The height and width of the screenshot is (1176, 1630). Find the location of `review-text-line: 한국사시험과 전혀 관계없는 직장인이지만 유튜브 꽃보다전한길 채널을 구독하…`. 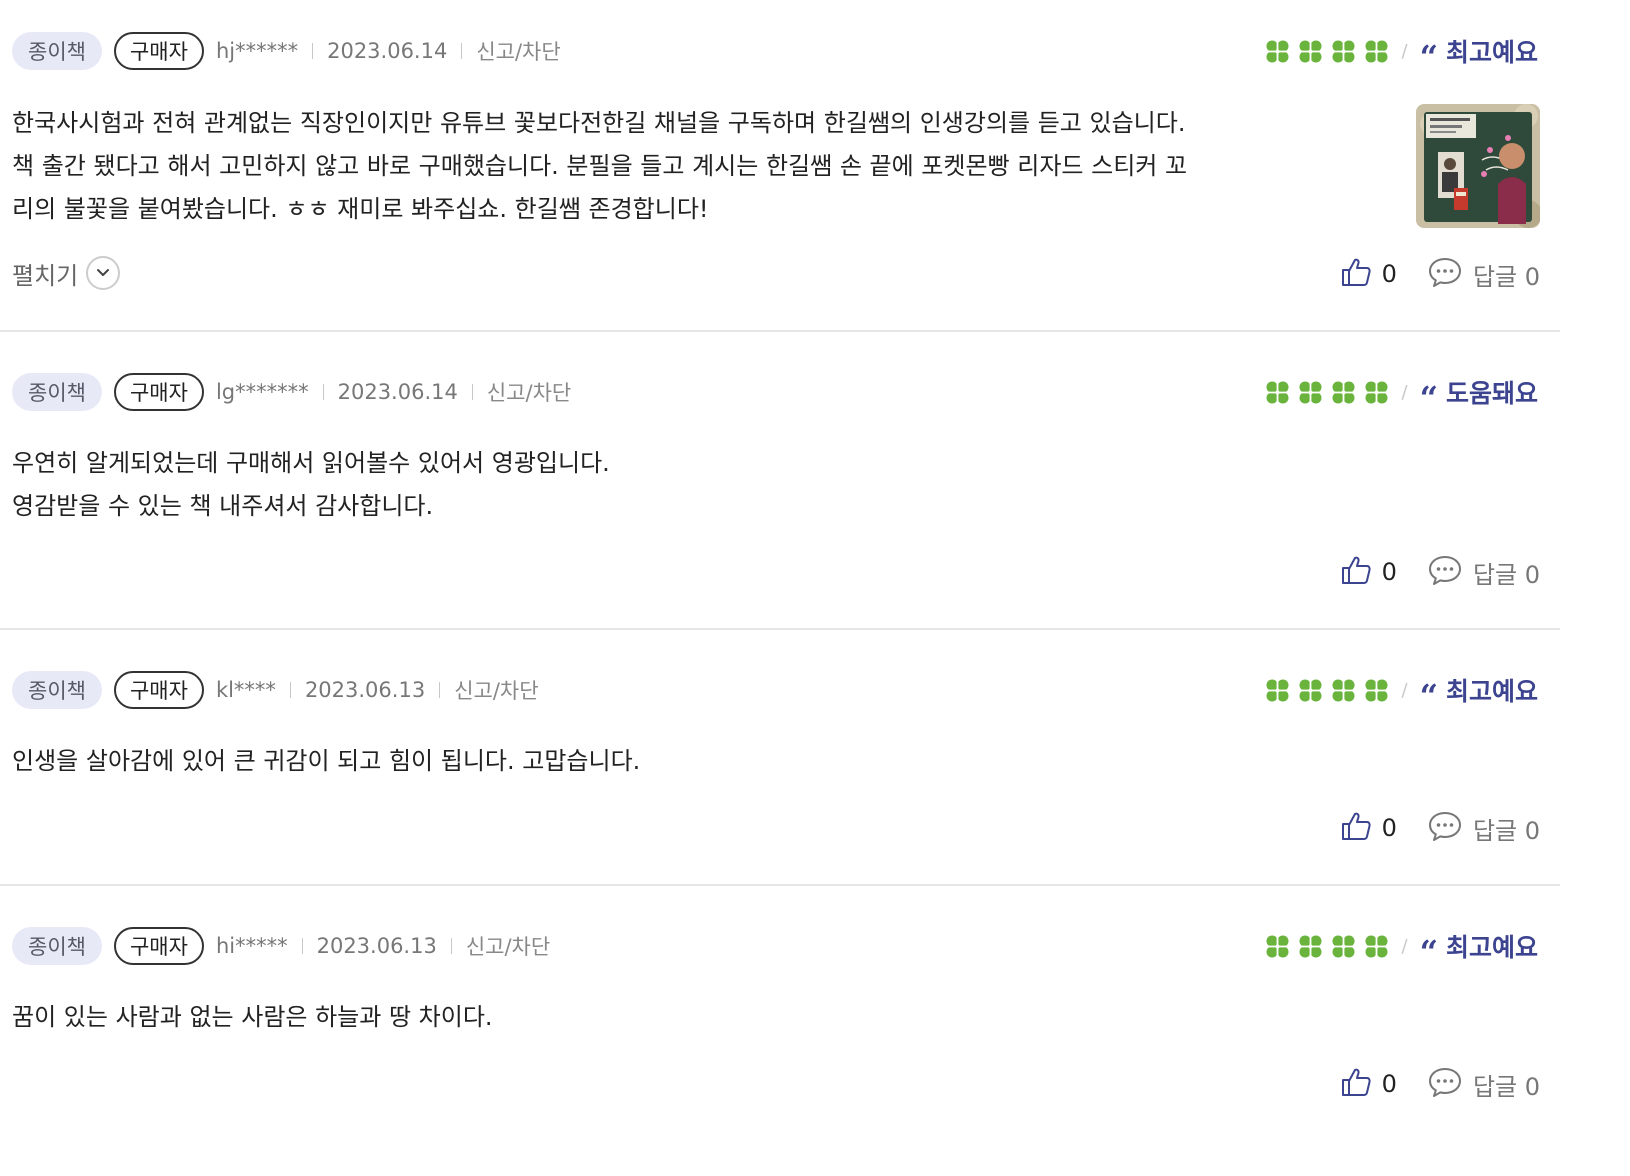

review-text-line: 한국사시험과 전혀 관계없는 직장인이지만 유튜브 꽃보다전한길 채널을 구독하… is located at coordinates (599, 123).